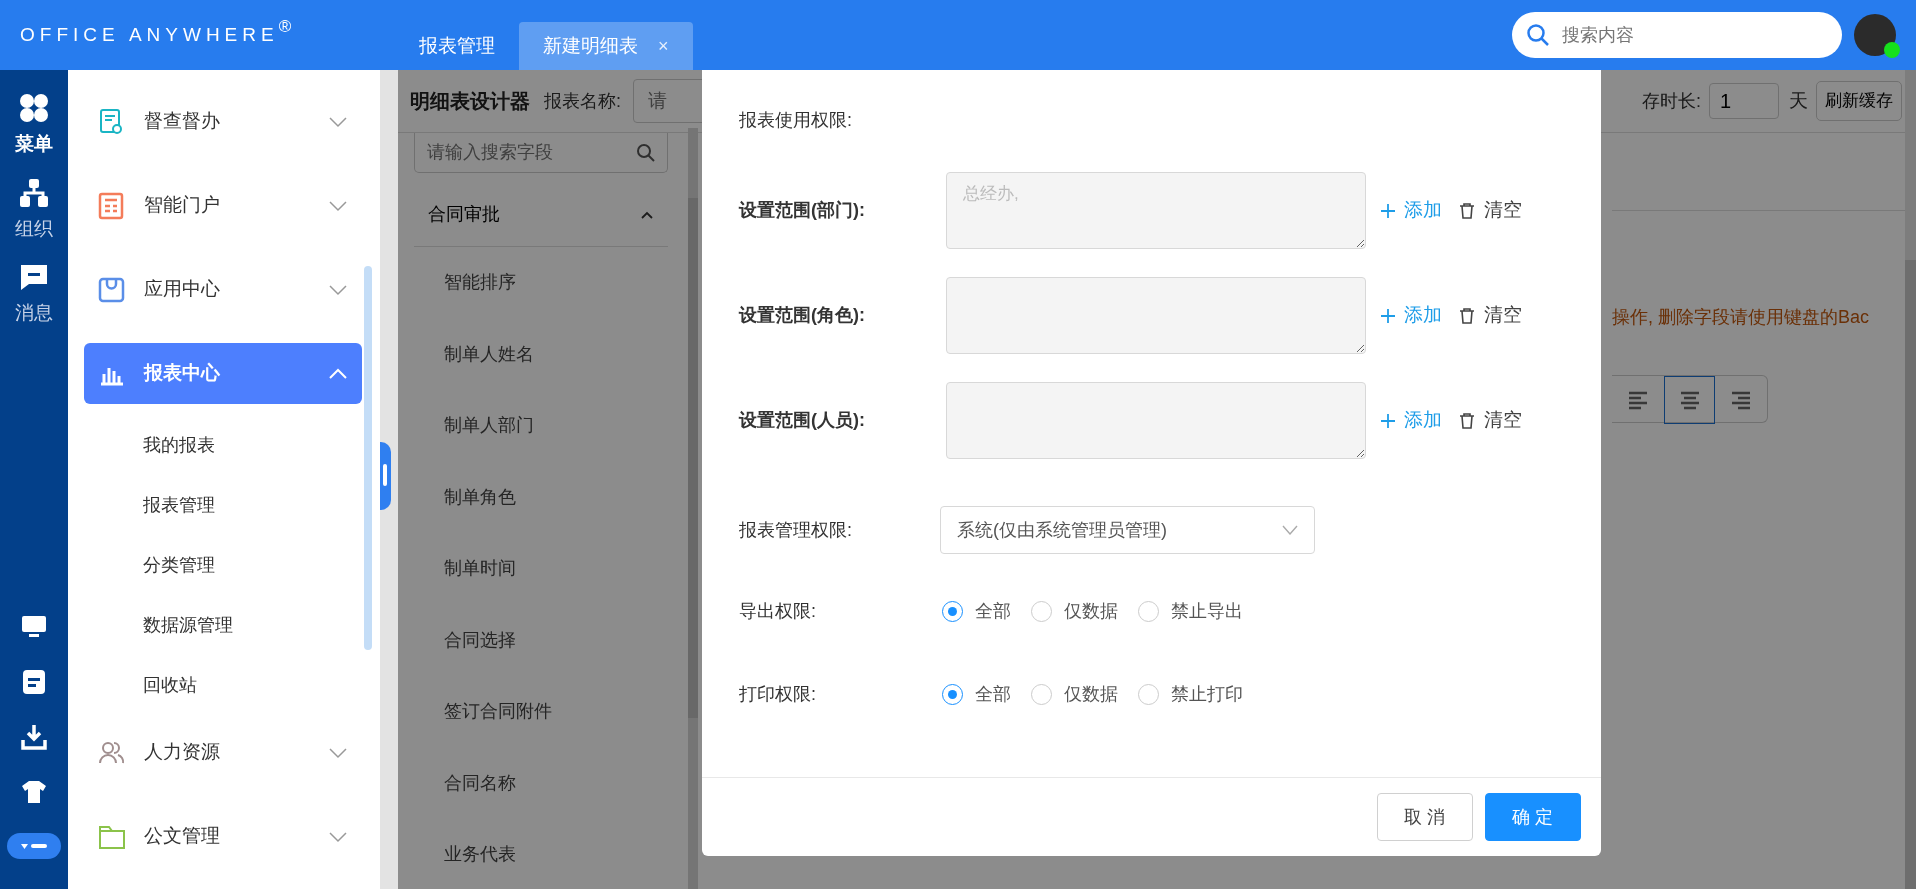 The height and width of the screenshot is (889, 1916). I want to click on org-chart-icon, so click(34, 192).